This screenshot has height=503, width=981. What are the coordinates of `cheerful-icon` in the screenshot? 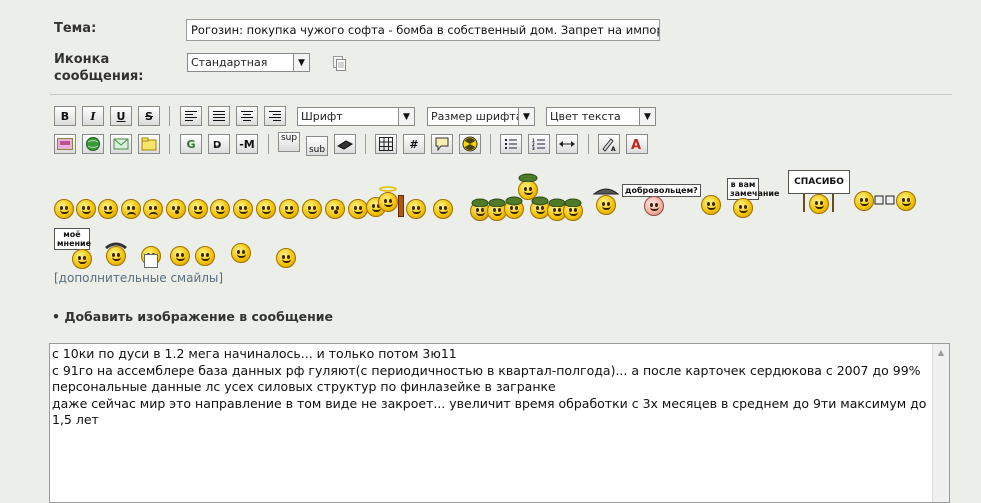 It's located at (205, 256).